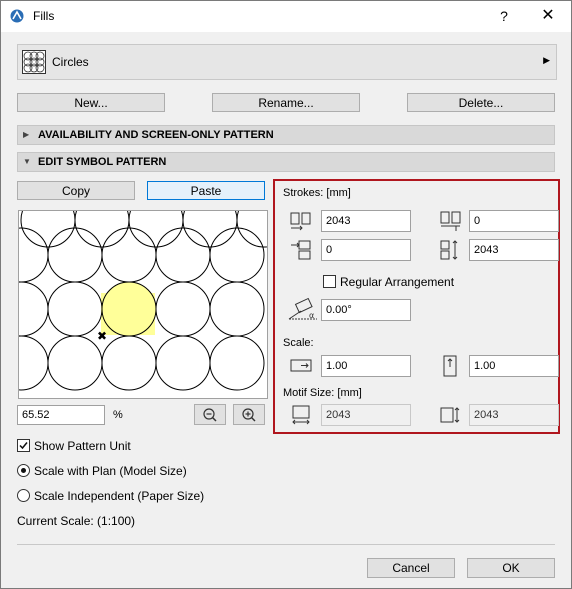  What do you see at coordinates (302, 308) in the screenshot?
I see `angle-icon: α` at bounding box center [302, 308].